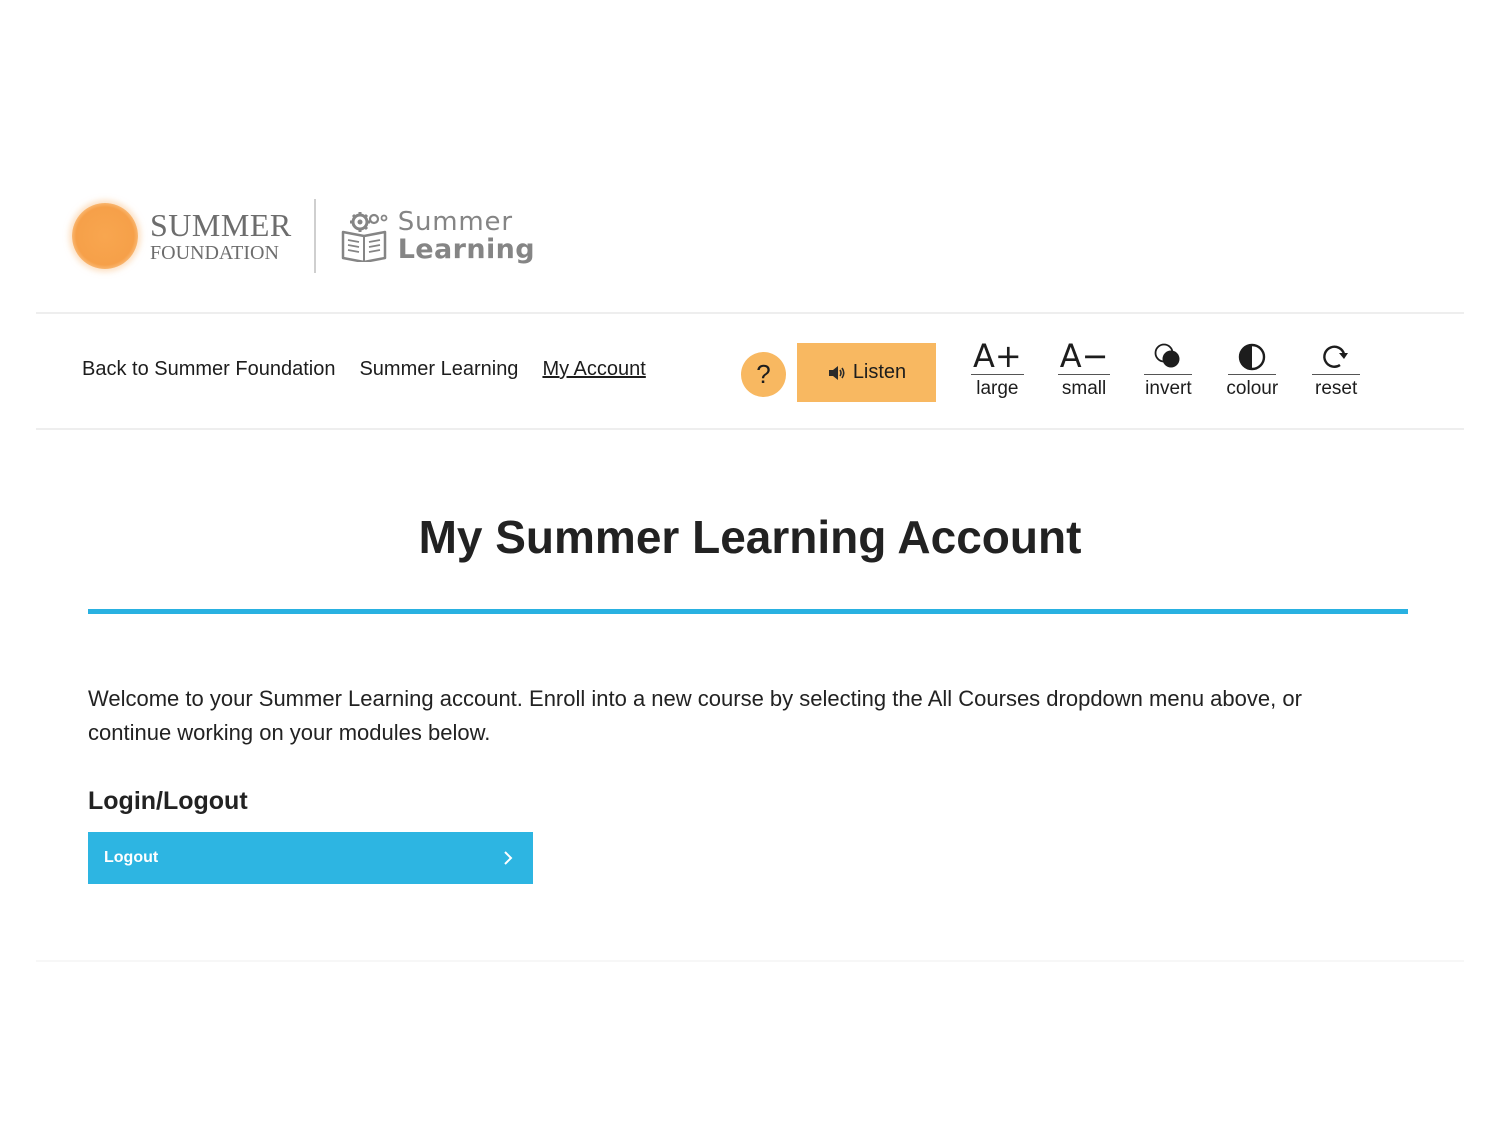  I want to click on invert-label: invert, so click(1168, 388).